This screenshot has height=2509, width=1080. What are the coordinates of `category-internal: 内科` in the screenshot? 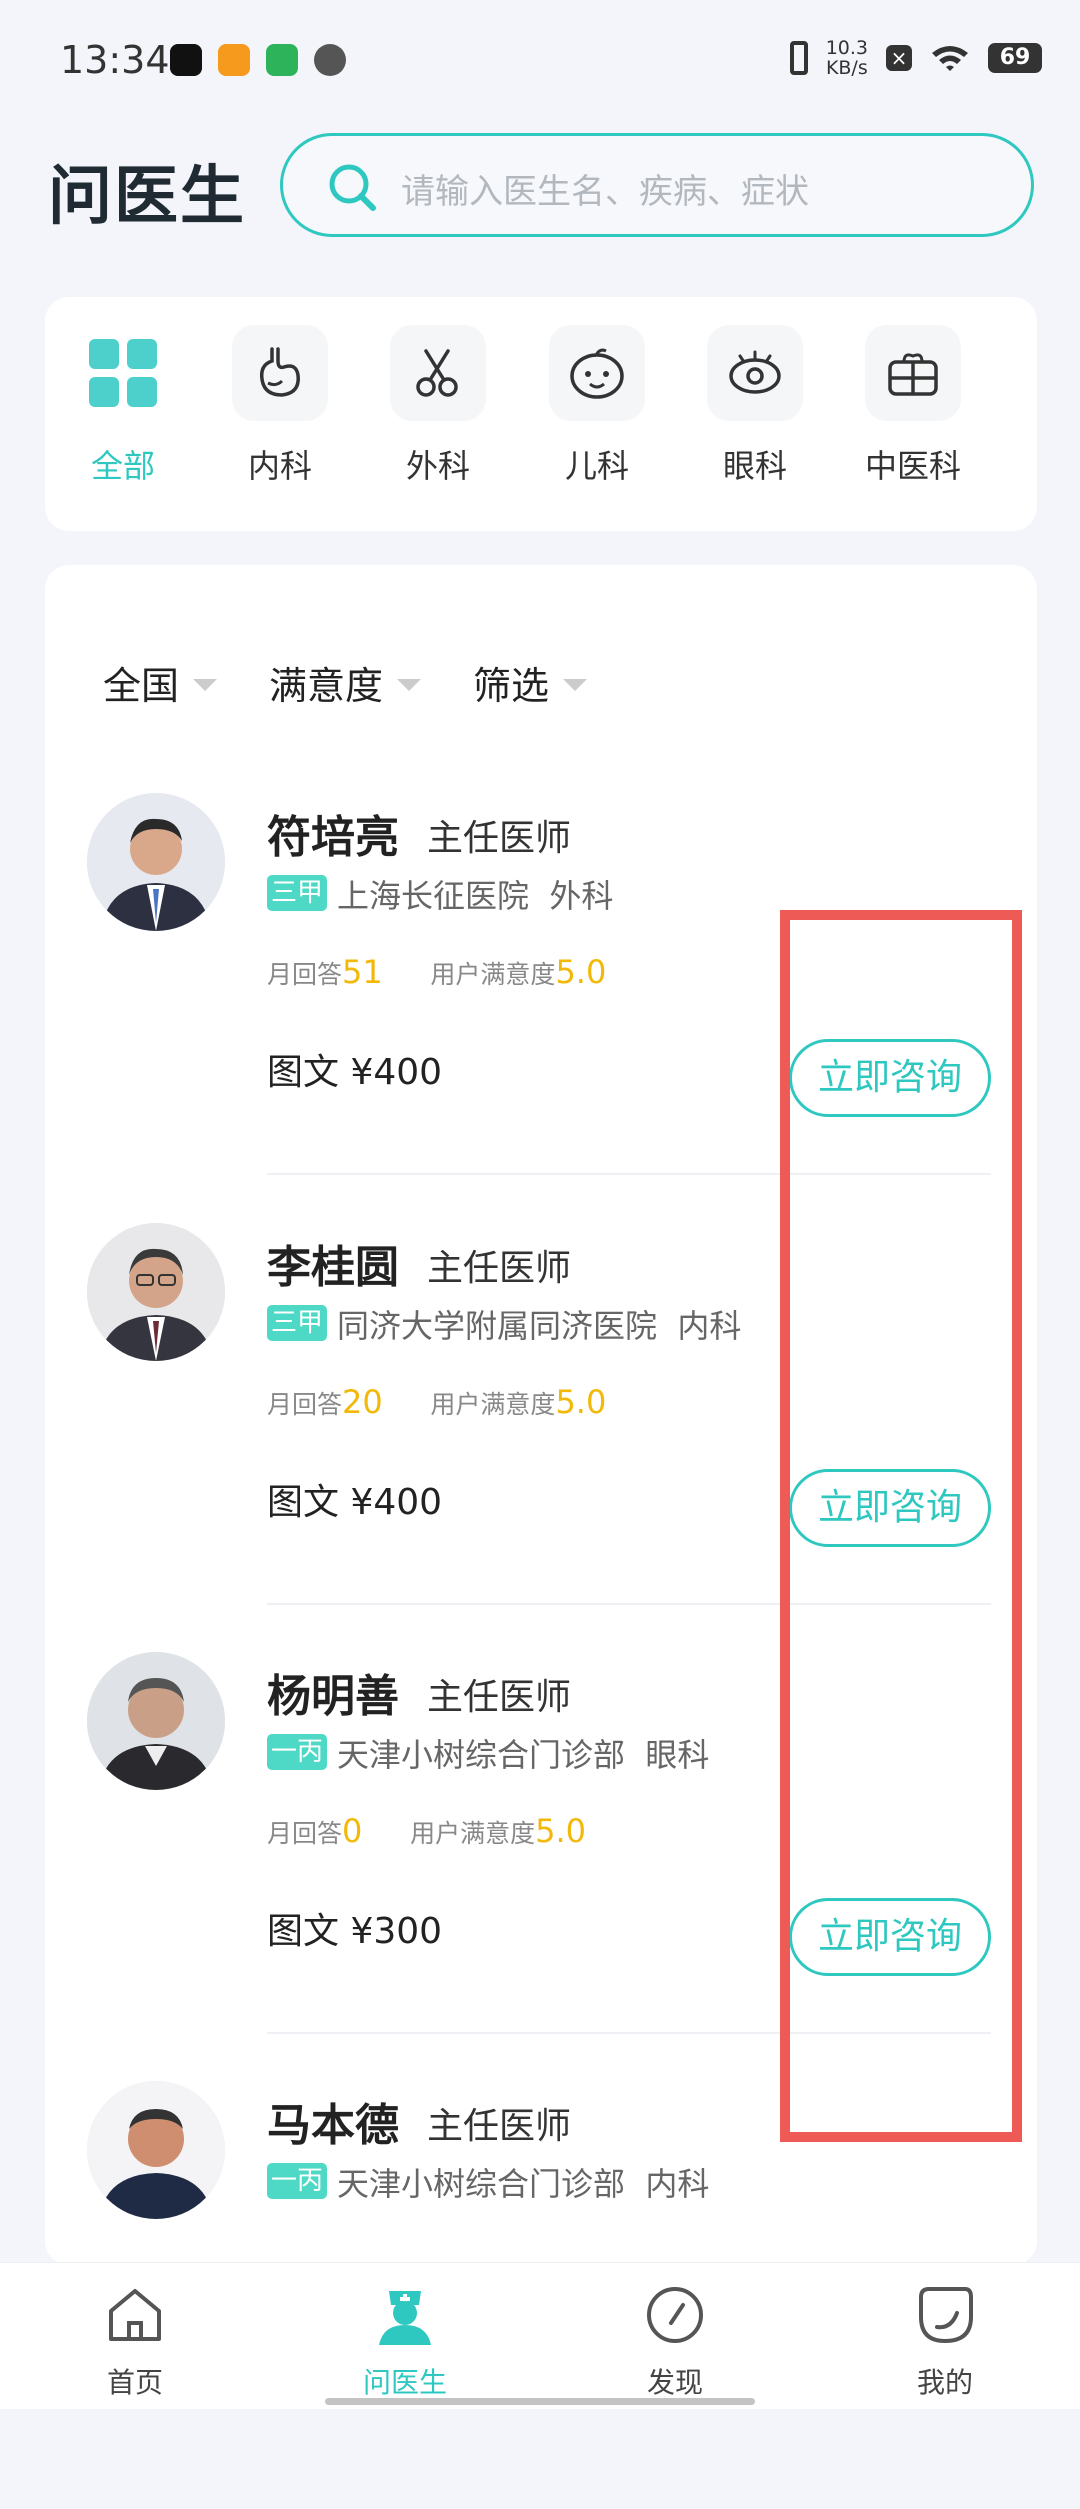 It's located at (280, 406).